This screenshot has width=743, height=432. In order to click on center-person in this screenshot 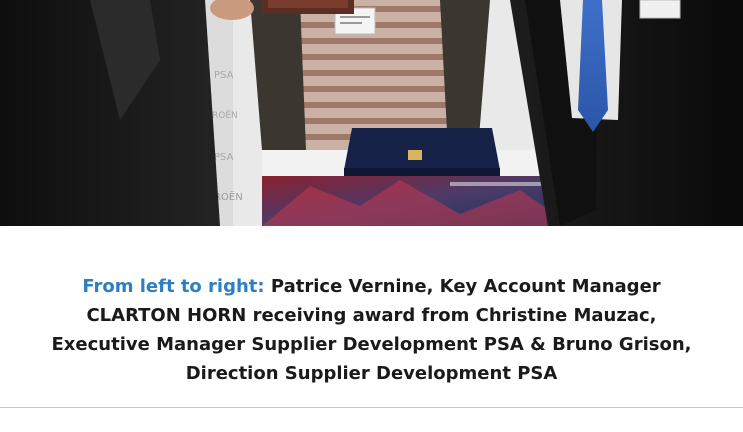, I will do `click(370, 75)`.